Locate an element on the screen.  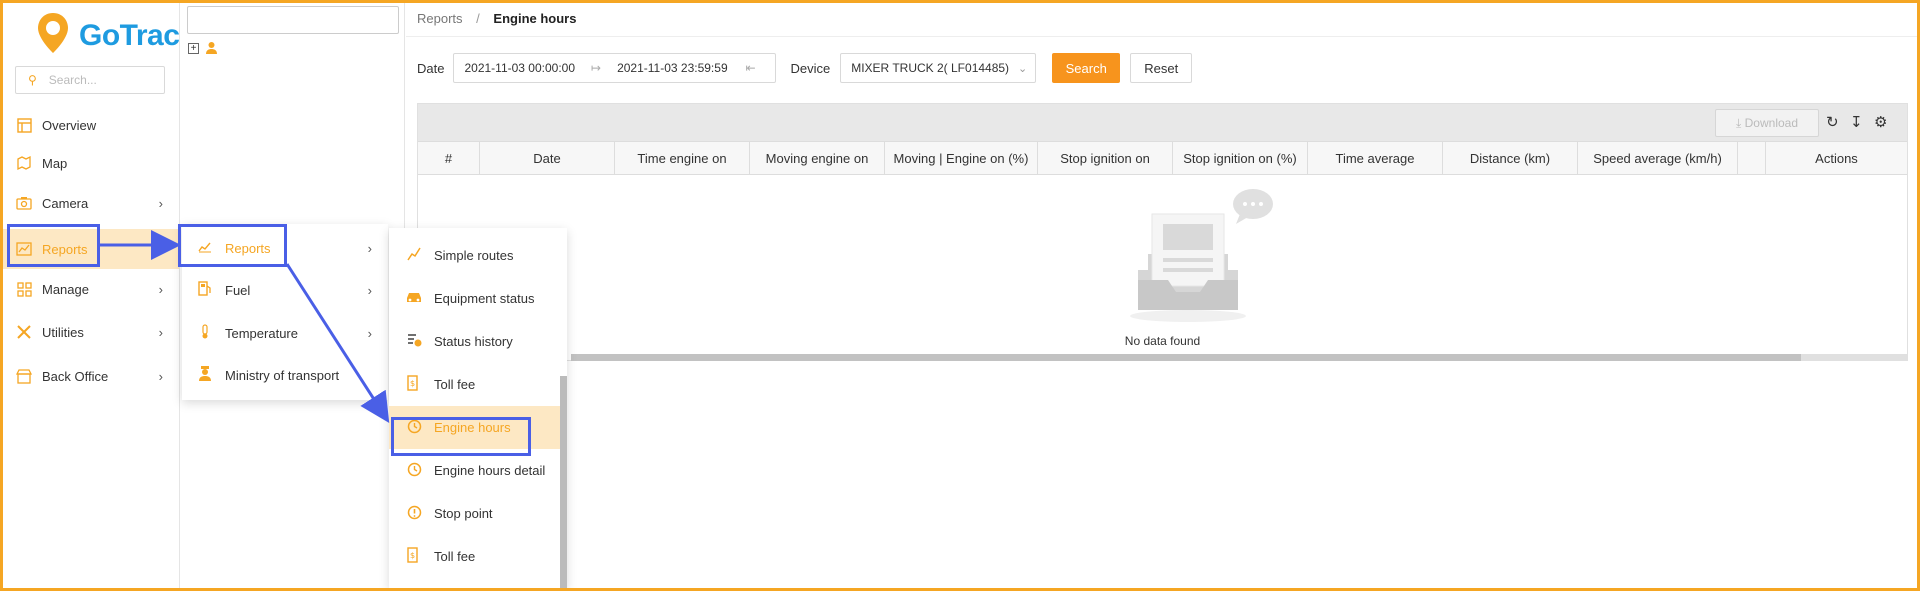
toll-icon: $ is located at coordinates (414, 384).